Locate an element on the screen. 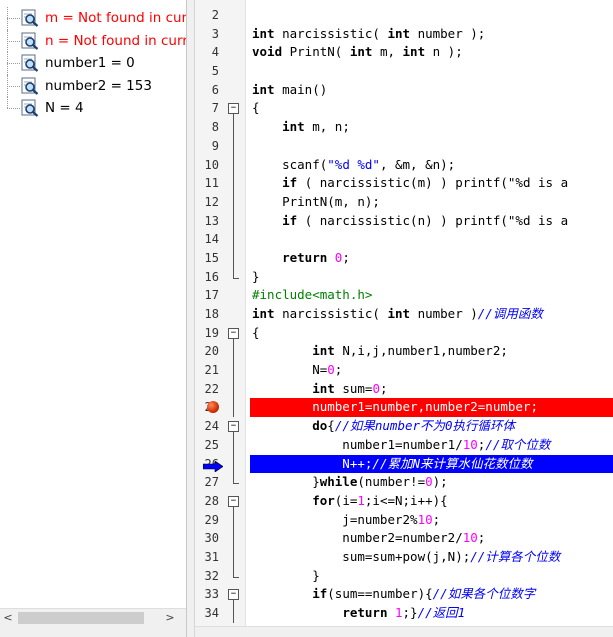 Image resolution: width=613 pixels, height=637 pixels. line-number: 11 is located at coordinates (207, 183).